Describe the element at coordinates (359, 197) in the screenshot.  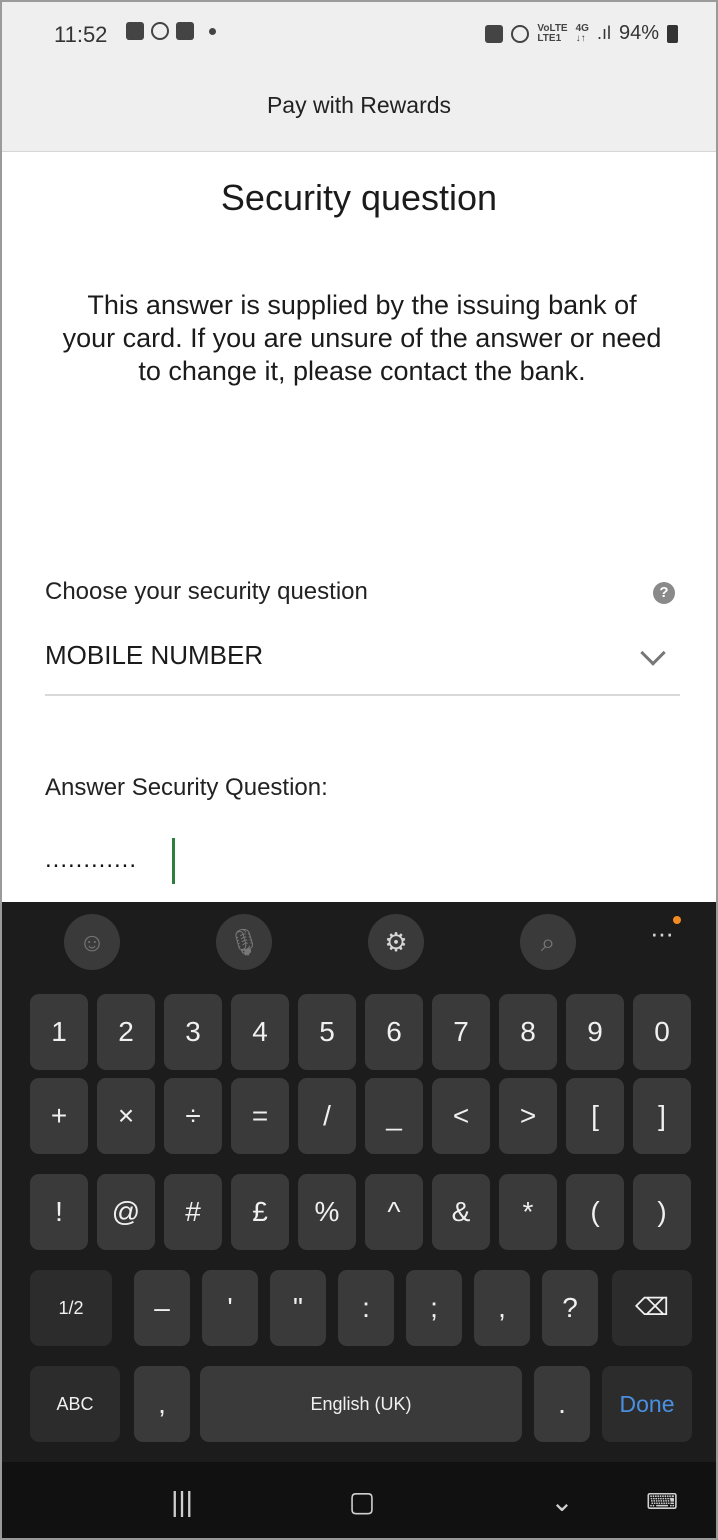
I see `page-title: Security question` at that location.